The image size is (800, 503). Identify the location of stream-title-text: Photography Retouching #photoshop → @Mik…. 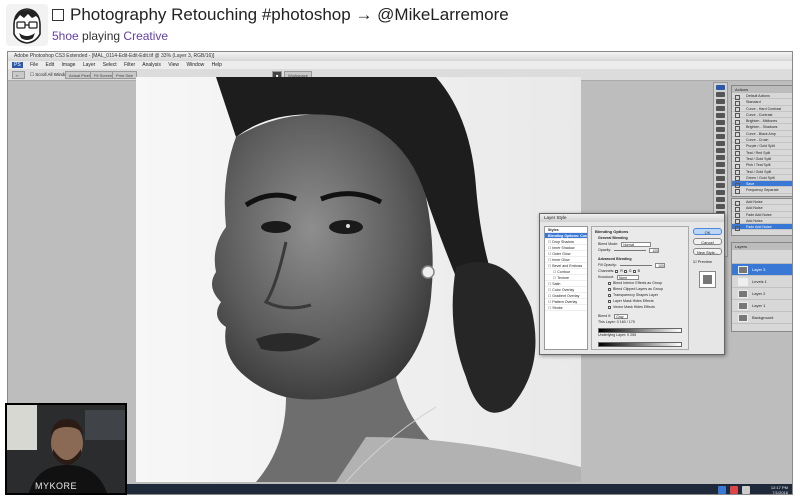
(289, 14).